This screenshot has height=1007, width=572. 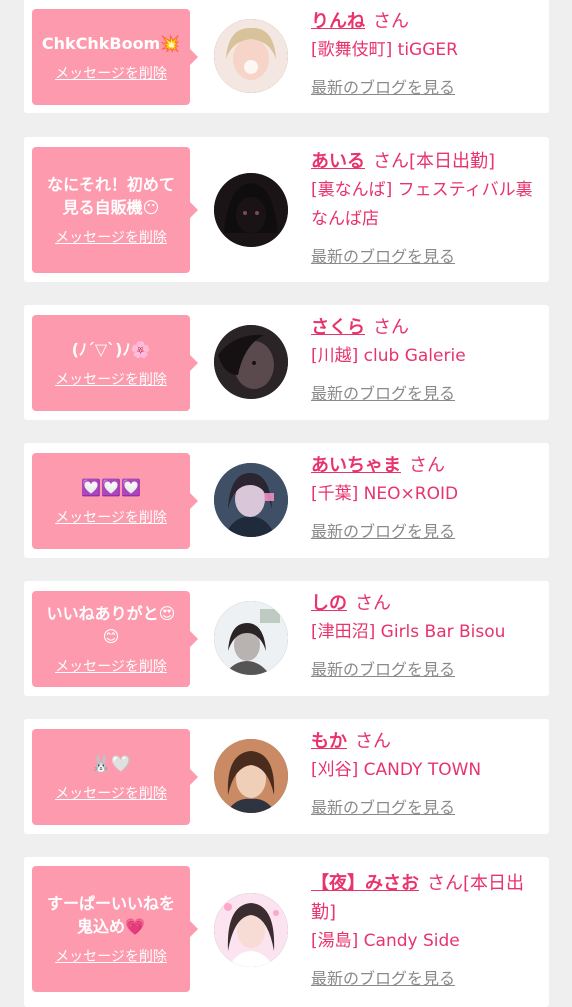 I want to click on message-bubble: いいねありがと😍 😊 メッセージを削除, so click(x=115, y=639).